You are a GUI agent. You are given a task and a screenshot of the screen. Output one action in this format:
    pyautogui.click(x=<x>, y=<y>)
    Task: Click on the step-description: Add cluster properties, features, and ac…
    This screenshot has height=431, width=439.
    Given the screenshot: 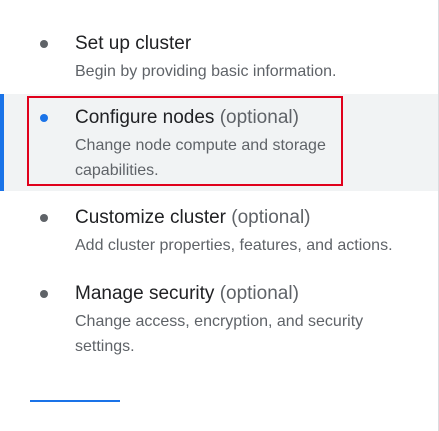 What is the action you would take?
    pyautogui.click(x=234, y=245)
    